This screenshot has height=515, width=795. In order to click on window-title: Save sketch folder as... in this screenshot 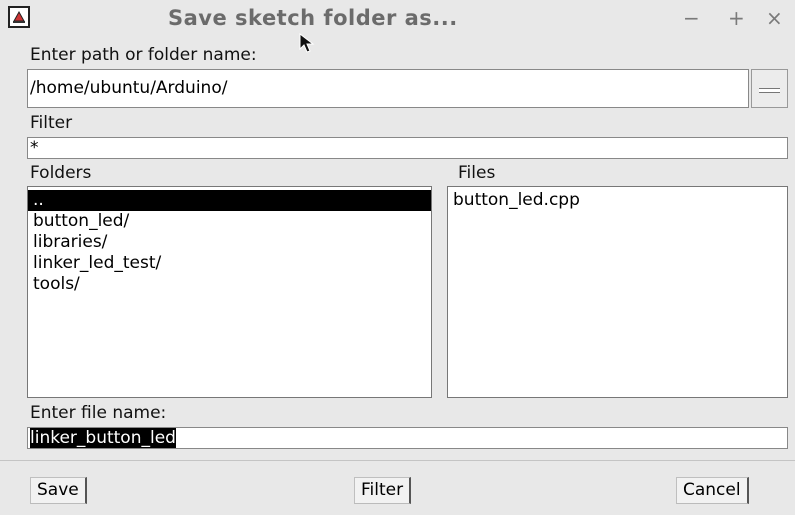, I will do `click(313, 18)`.